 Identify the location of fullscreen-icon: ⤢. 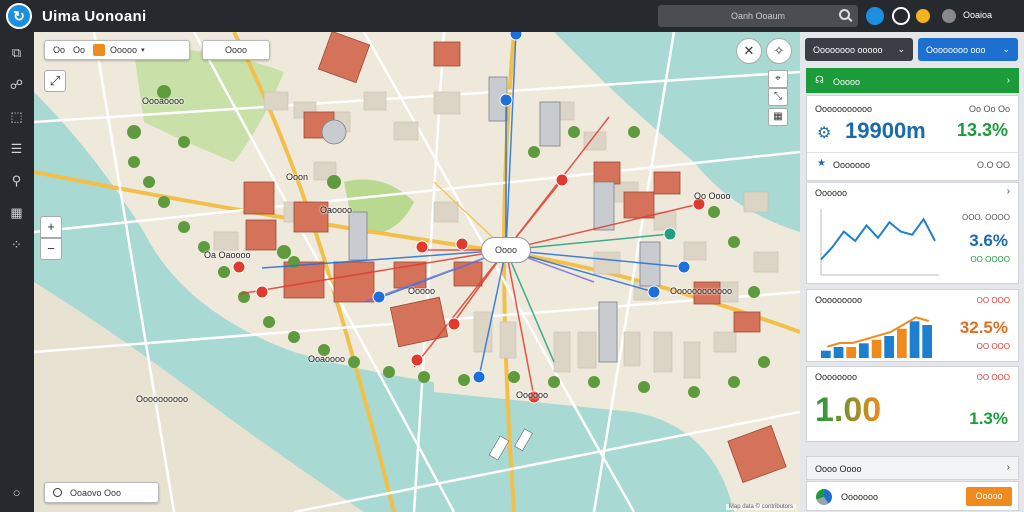
(55, 81).